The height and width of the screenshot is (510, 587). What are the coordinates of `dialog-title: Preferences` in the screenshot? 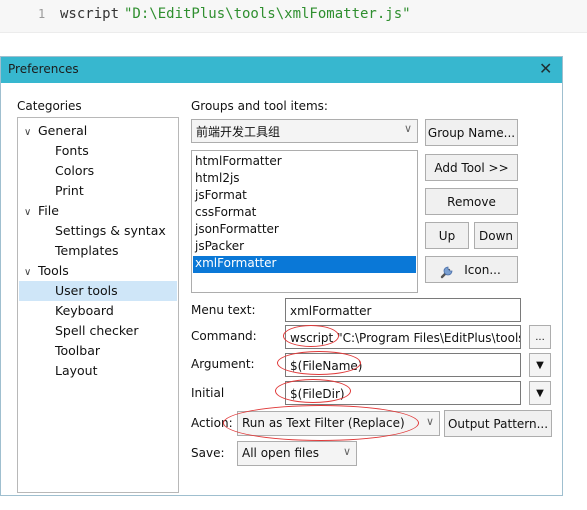 It's located at (43, 69).